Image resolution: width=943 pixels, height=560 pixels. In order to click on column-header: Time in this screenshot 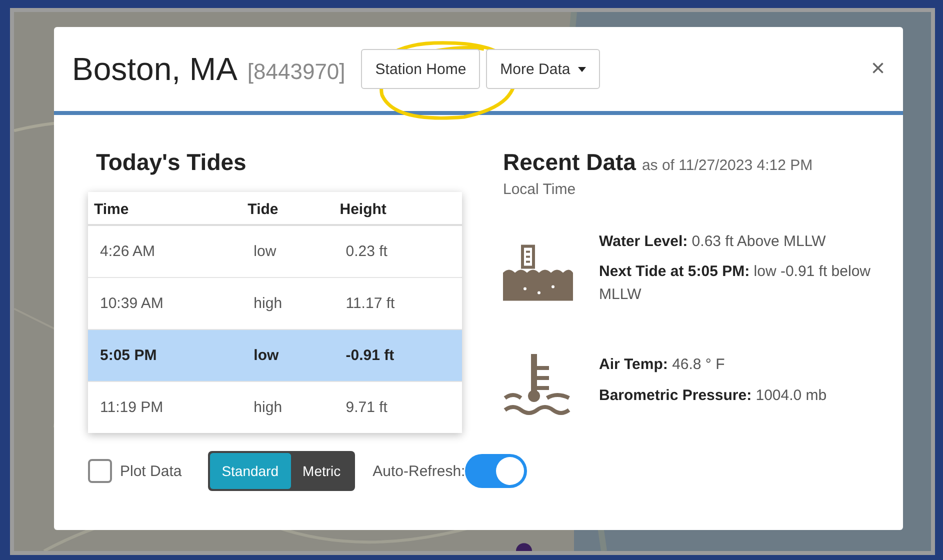, I will do `click(165, 208)`.